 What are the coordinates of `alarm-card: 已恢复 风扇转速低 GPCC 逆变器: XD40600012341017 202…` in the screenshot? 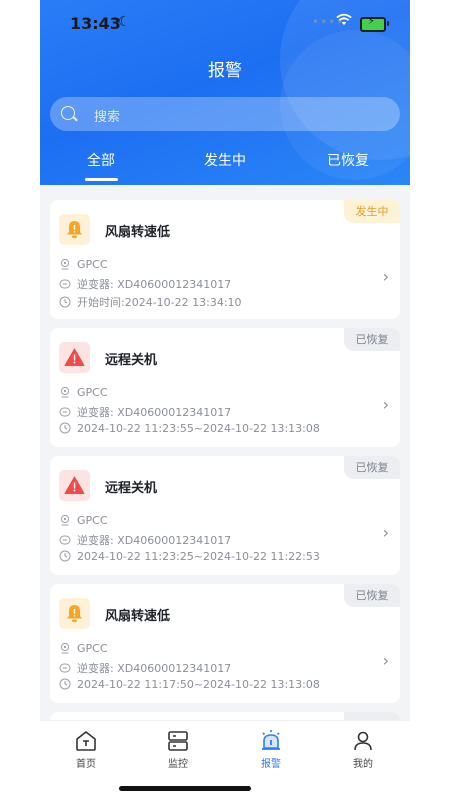 It's located at (225, 643).